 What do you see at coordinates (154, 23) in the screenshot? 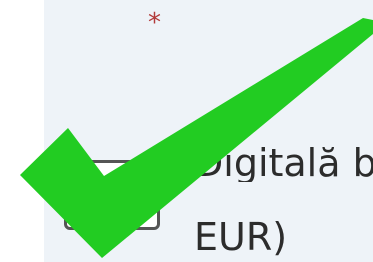
I see `required-asterisk: *` at bounding box center [154, 23].